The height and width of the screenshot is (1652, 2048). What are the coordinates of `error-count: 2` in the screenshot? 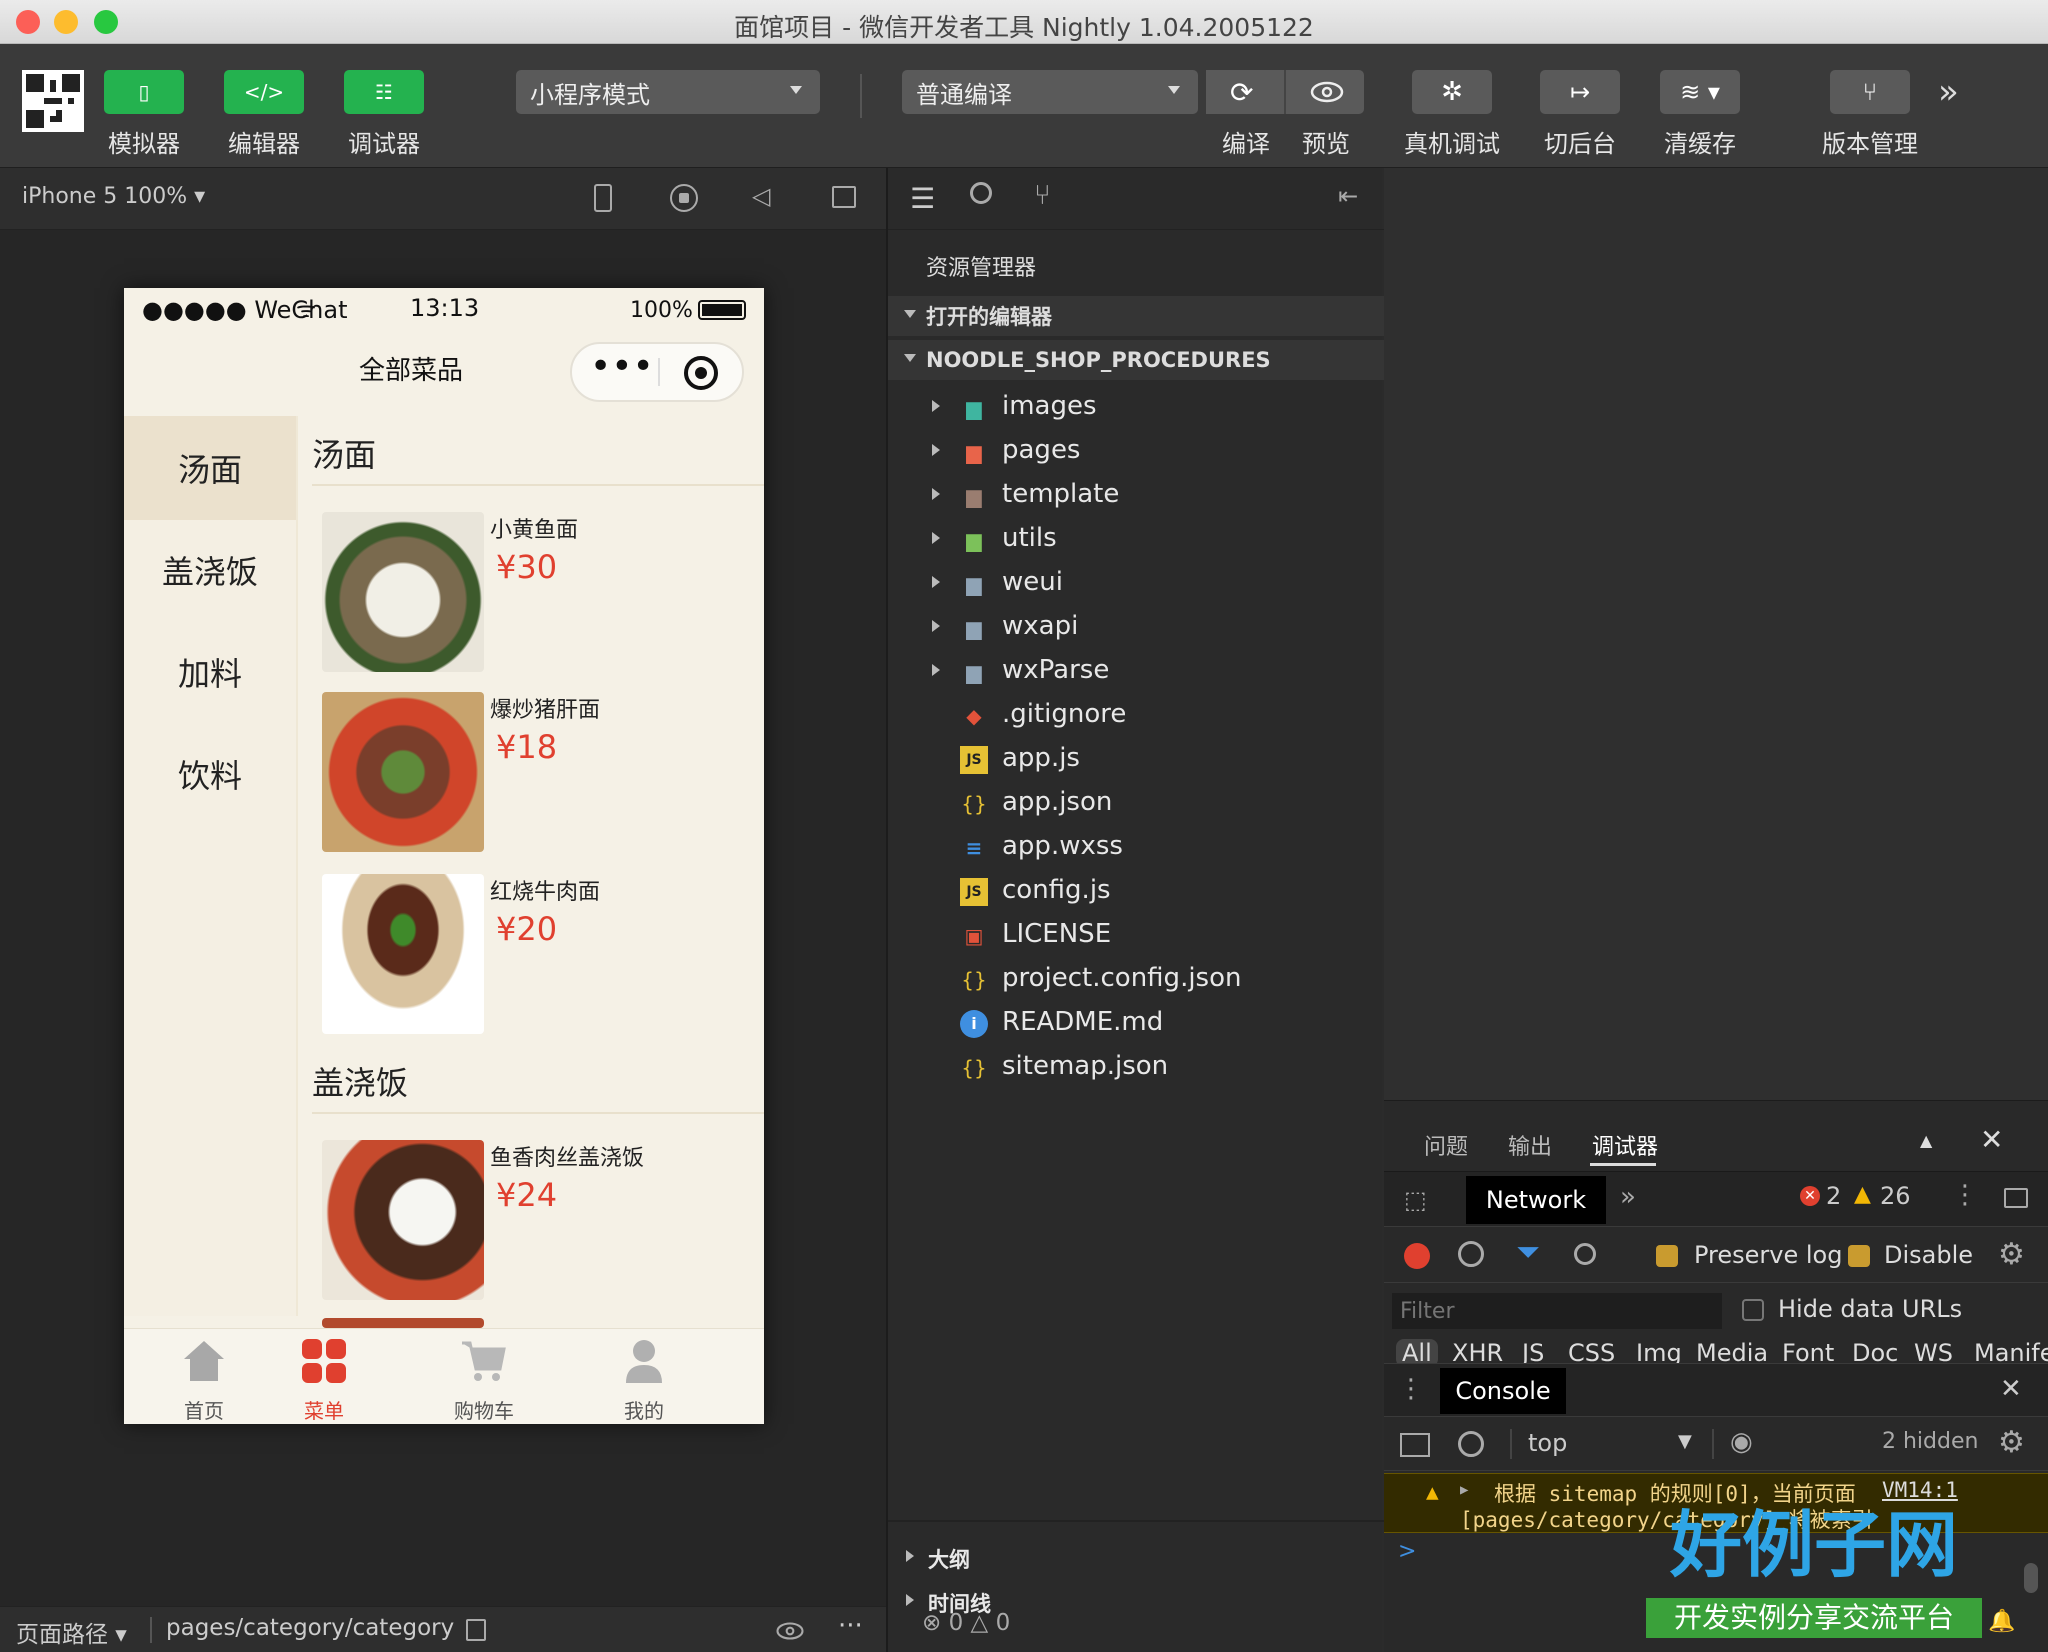 It's located at (1833, 1196).